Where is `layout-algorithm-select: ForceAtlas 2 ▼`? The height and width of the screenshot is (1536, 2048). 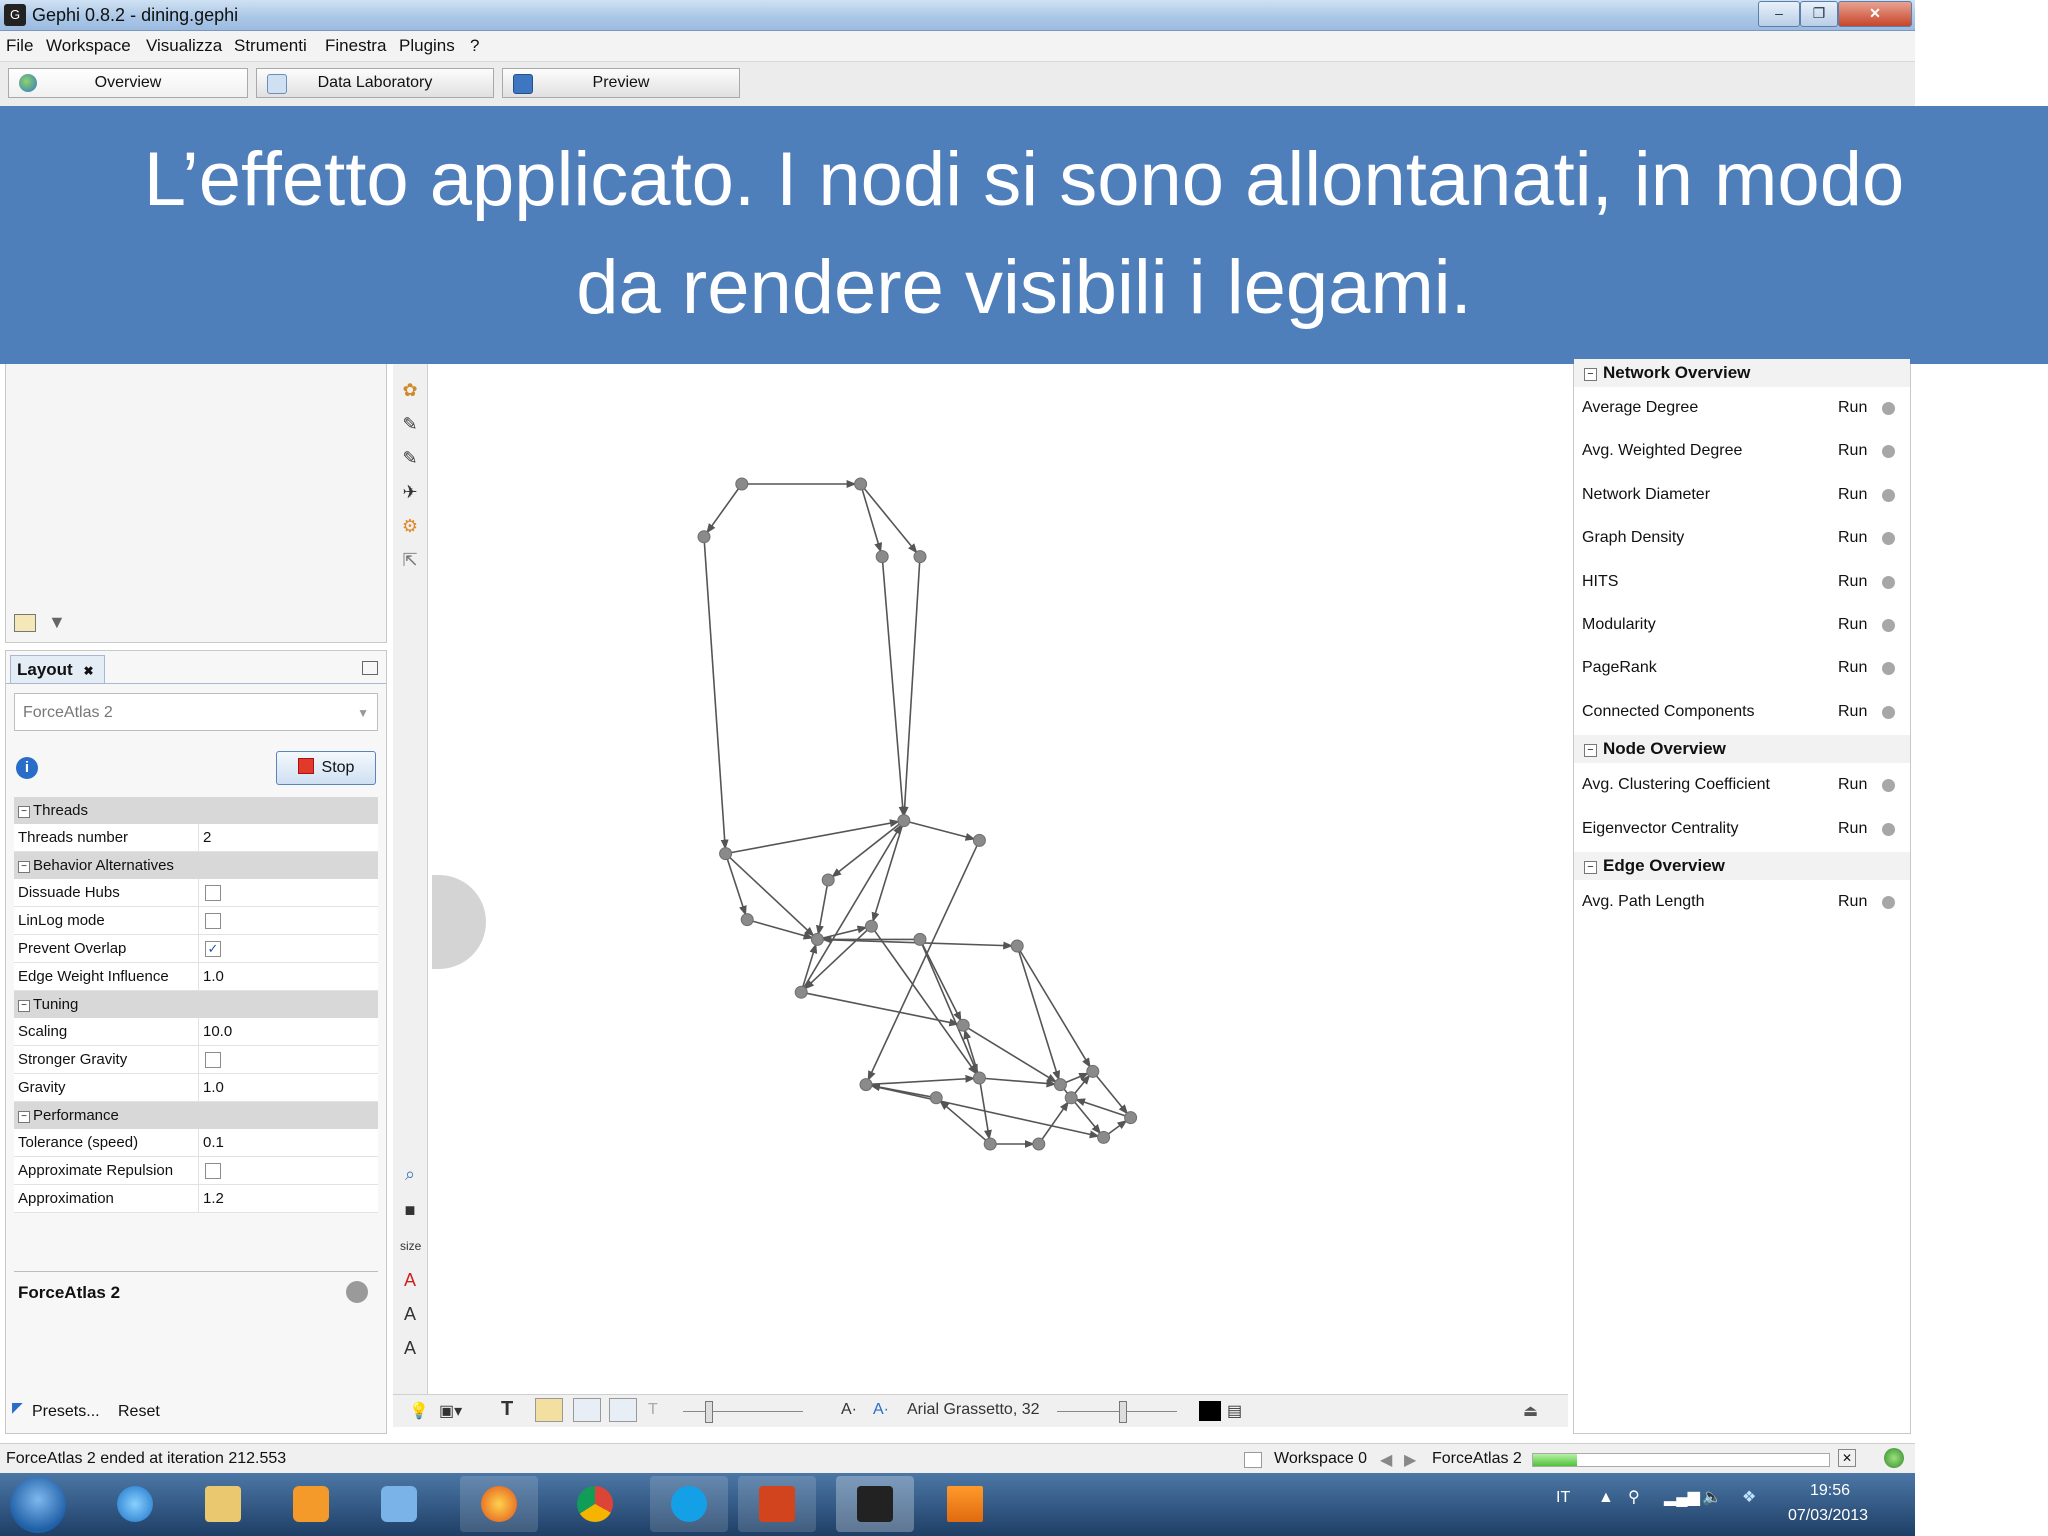
layout-algorithm-select: ForceAtlas 2 ▼ is located at coordinates (196, 712).